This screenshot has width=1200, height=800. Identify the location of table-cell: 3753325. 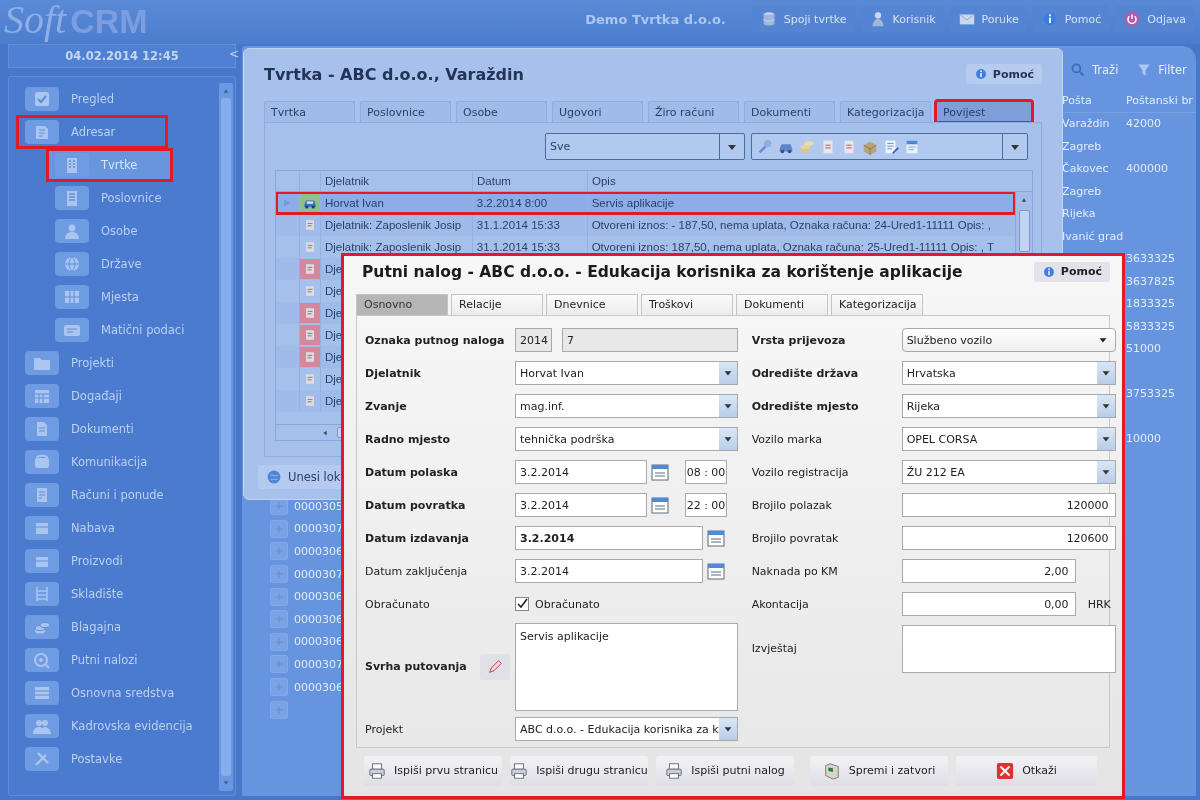
(1150, 394).